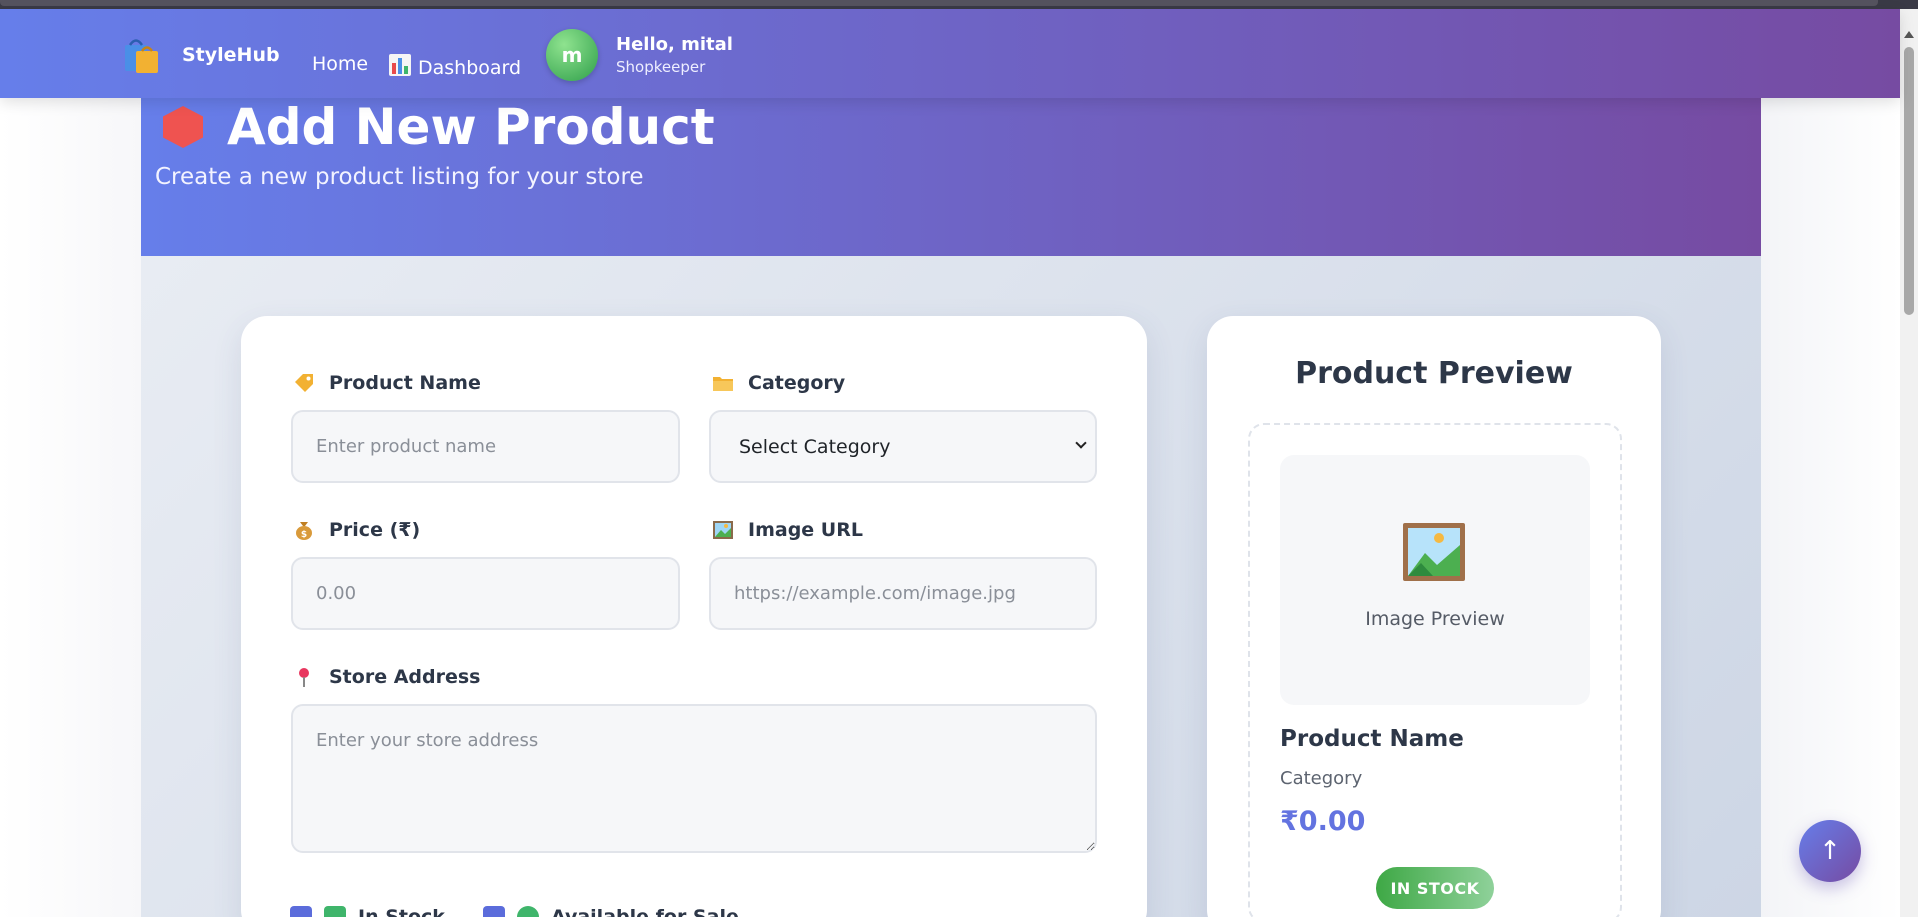  Describe the element at coordinates (340, 64) in the screenshot. I see `nav-home-link: Home` at that location.